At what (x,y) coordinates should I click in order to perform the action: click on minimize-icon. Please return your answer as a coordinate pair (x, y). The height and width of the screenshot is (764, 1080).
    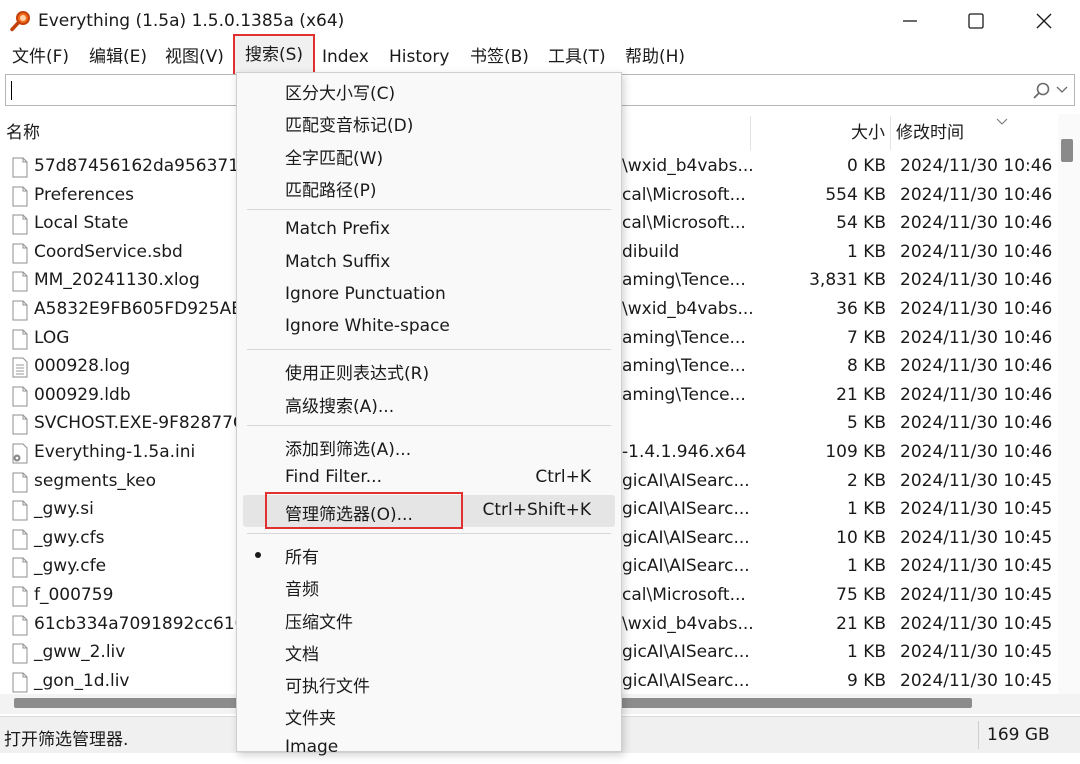
    Looking at the image, I should click on (910, 21).